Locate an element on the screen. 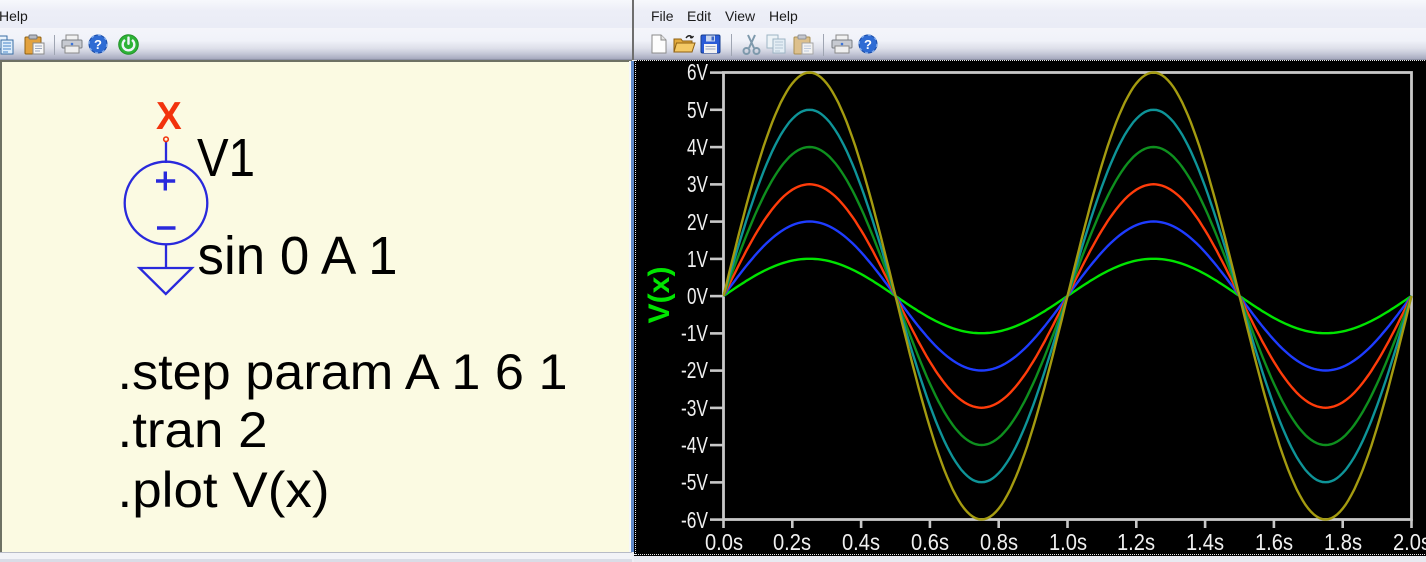 This screenshot has width=1426, height=562. svg-text: .plot V(x) is located at coordinates (224, 490).